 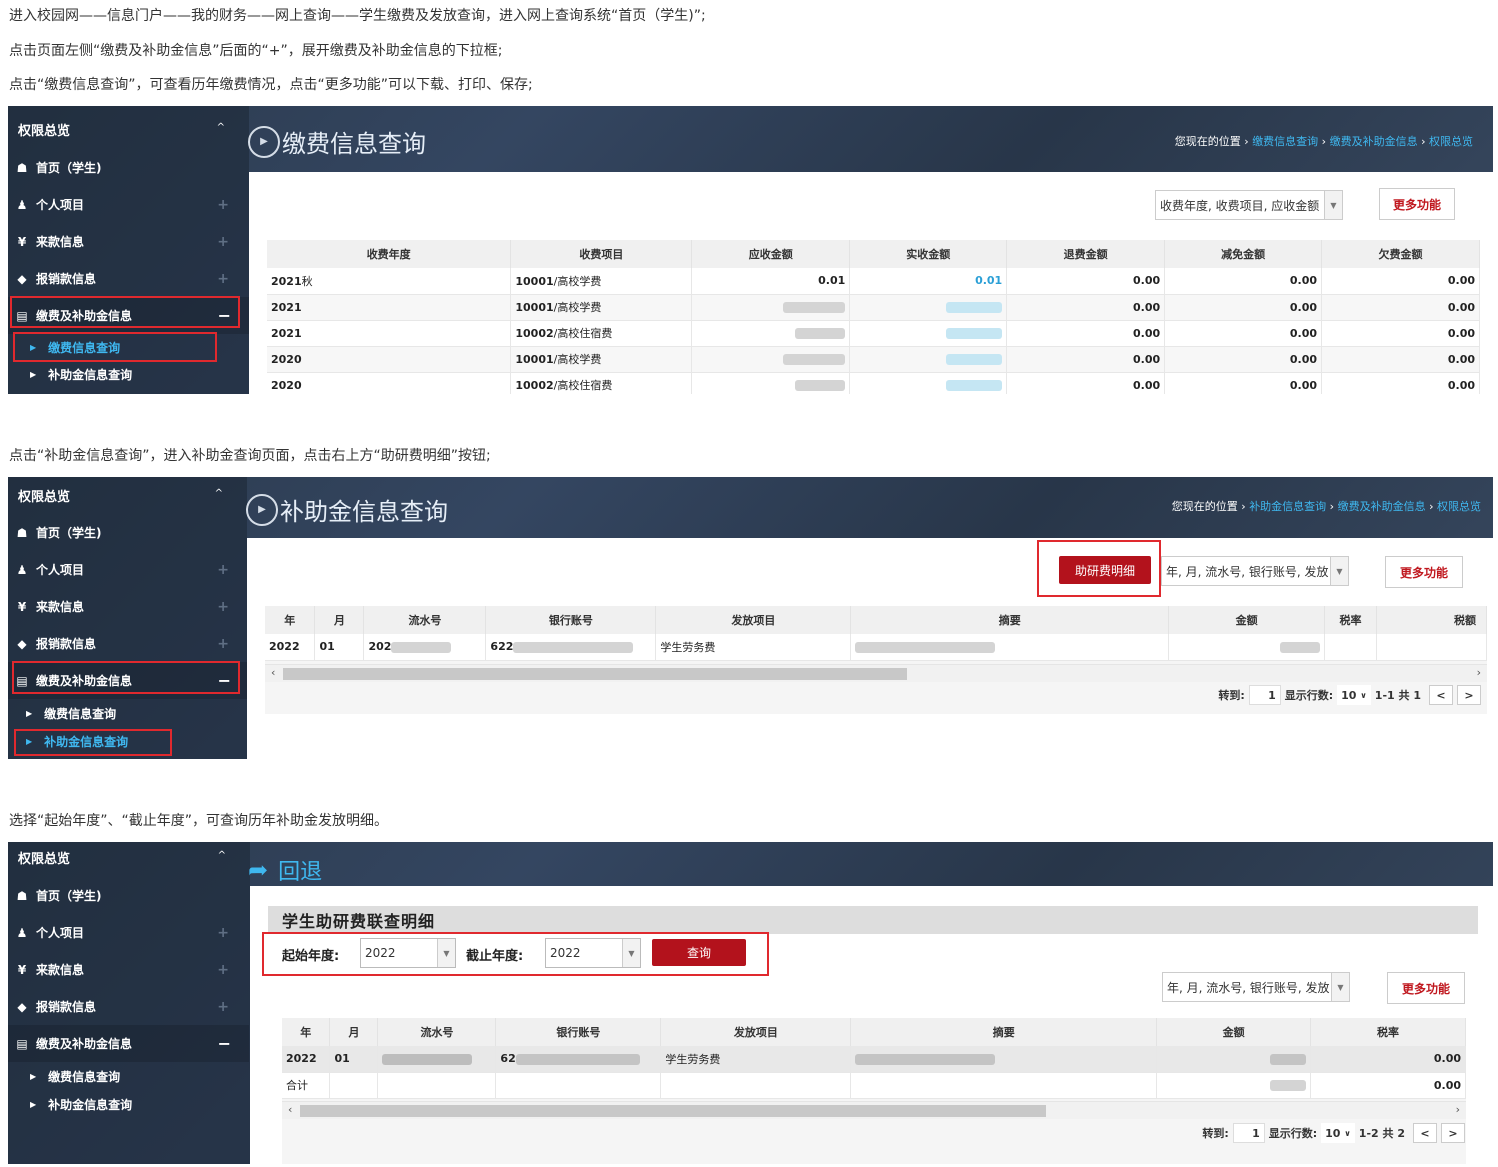 I want to click on table-row: 2021 10002/高校住宿费 0.00 0.00 0.00, so click(x=873, y=333).